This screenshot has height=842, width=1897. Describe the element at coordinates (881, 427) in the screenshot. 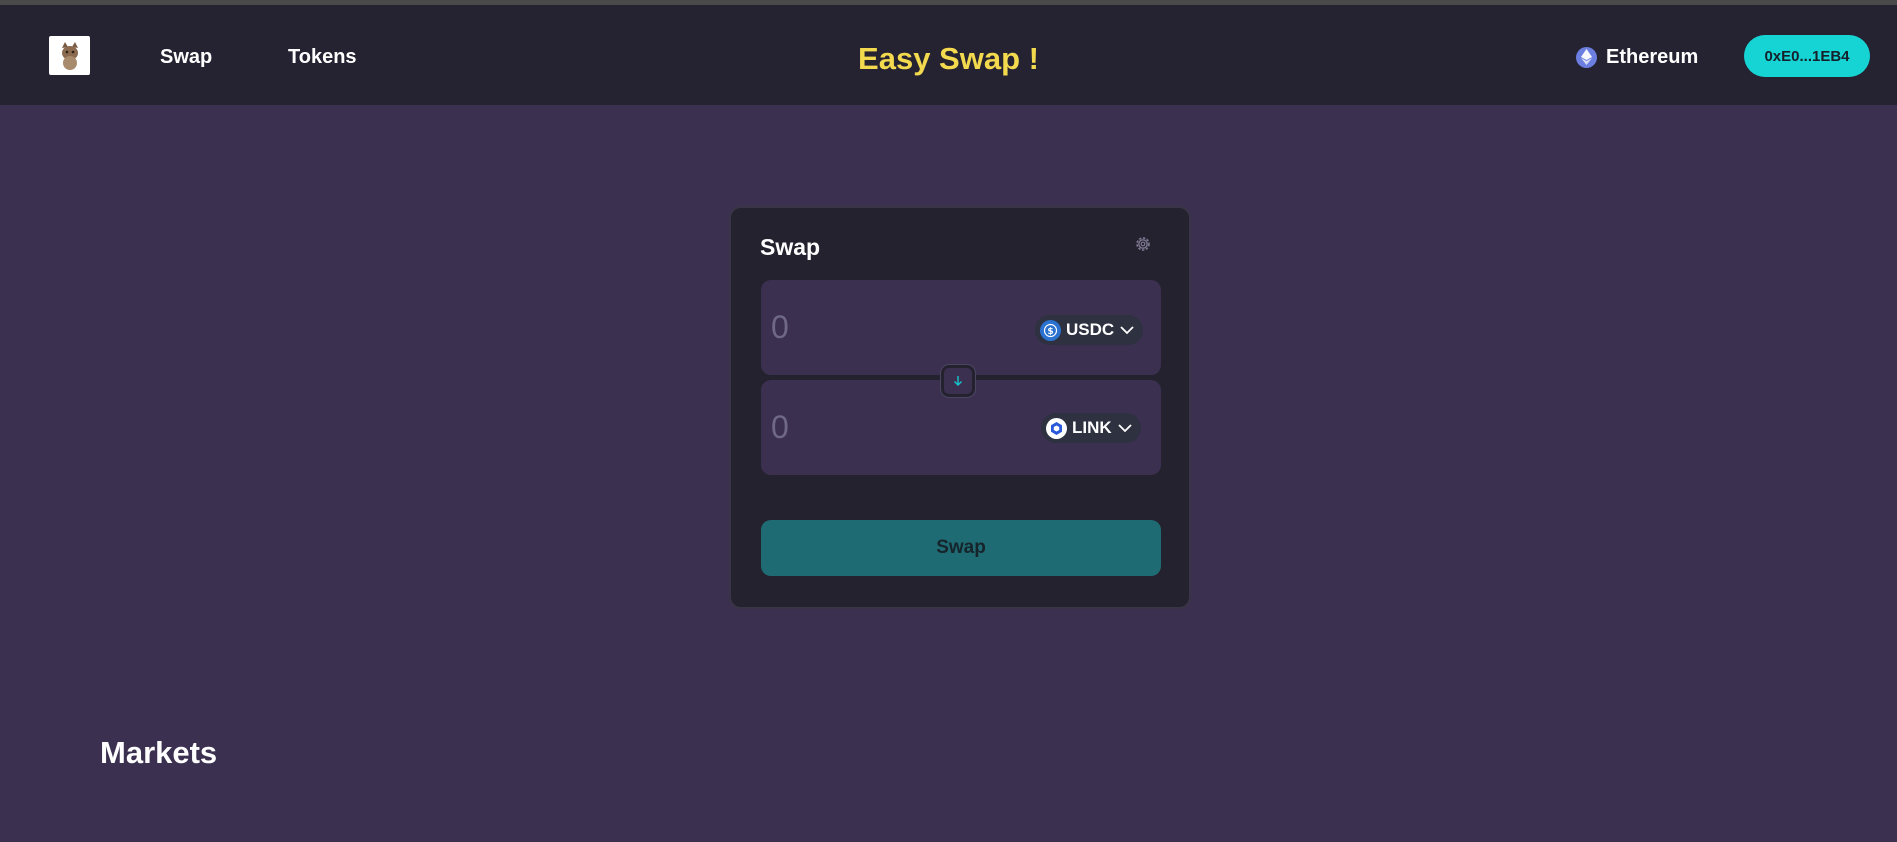

I see `to-amount-input` at that location.